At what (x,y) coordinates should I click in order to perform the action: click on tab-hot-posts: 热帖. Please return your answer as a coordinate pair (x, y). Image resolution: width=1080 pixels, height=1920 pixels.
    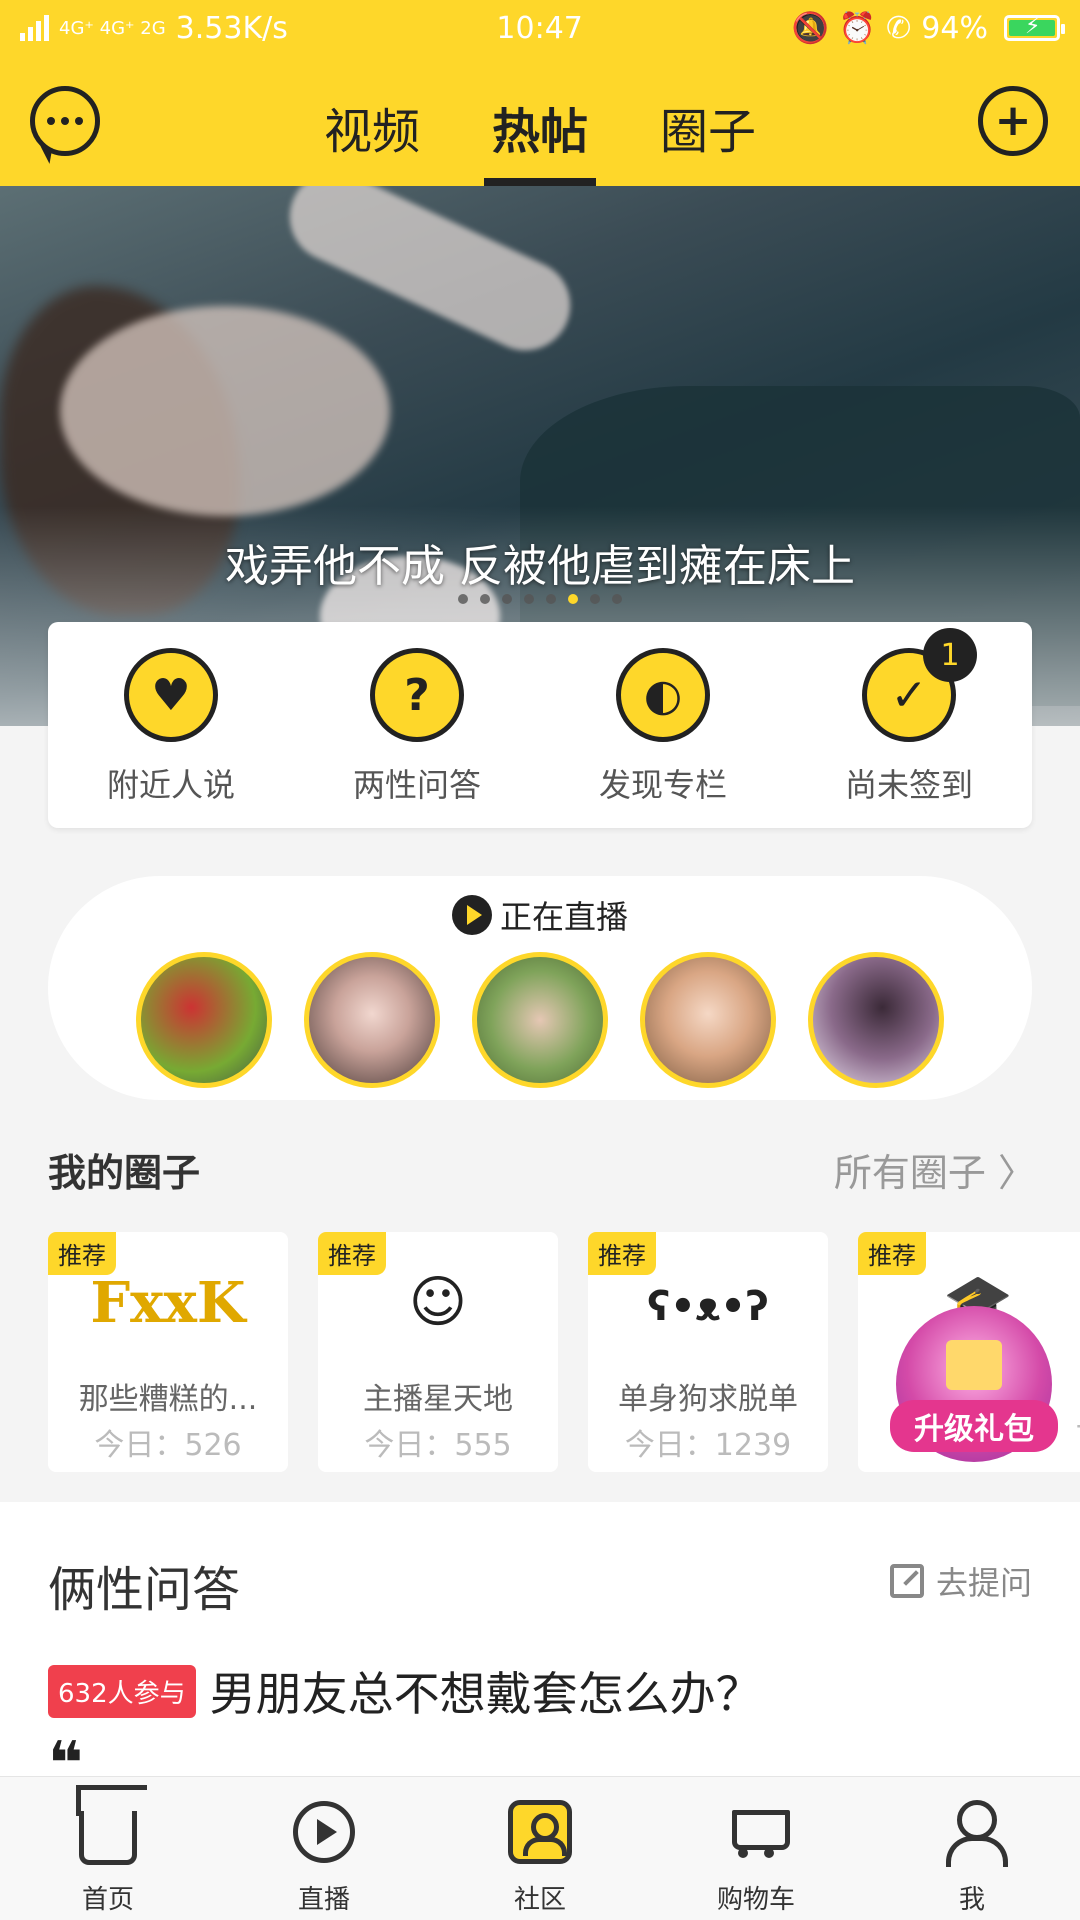
    Looking at the image, I should click on (540, 121).